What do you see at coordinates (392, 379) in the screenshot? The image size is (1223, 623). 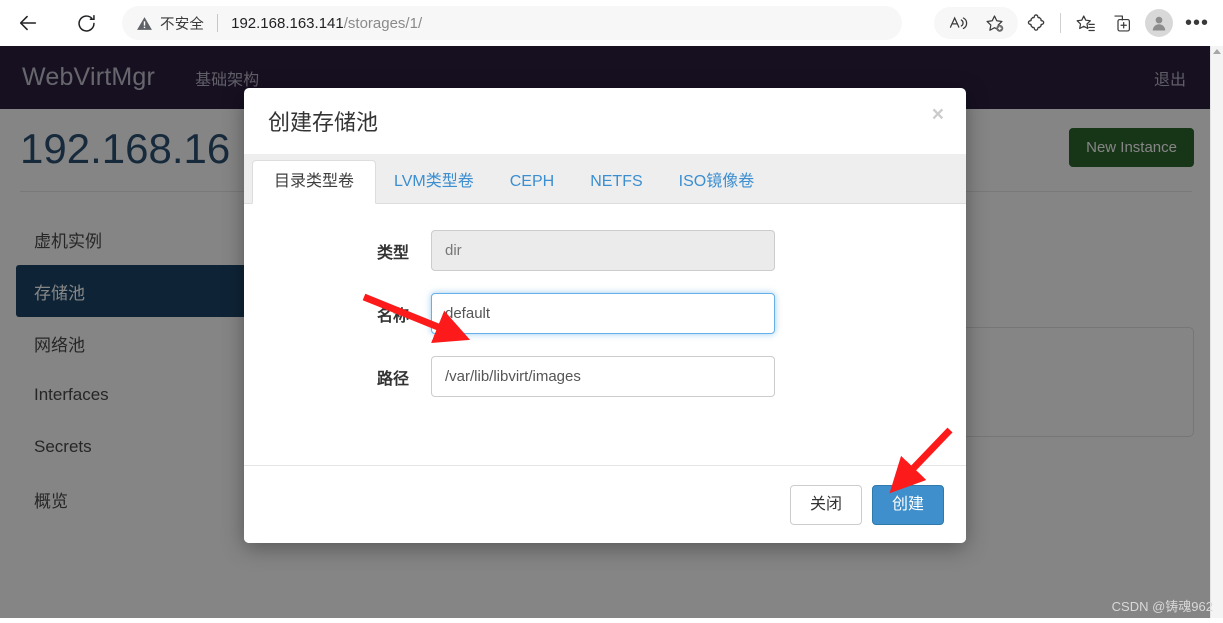 I see `label-path: 路径` at bounding box center [392, 379].